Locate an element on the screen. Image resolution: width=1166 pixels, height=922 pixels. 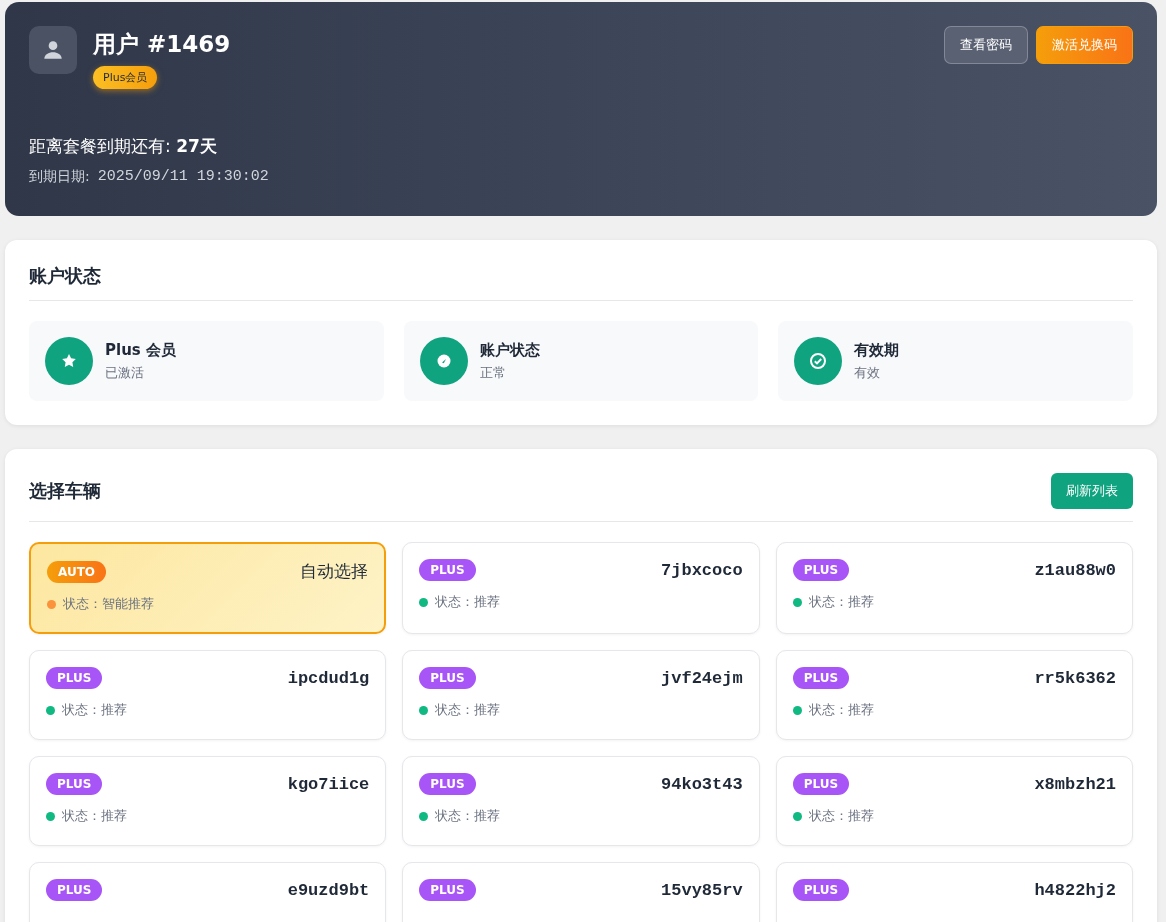
expiry-date: 2025/09/11 19:30:02 is located at coordinates (183, 177).